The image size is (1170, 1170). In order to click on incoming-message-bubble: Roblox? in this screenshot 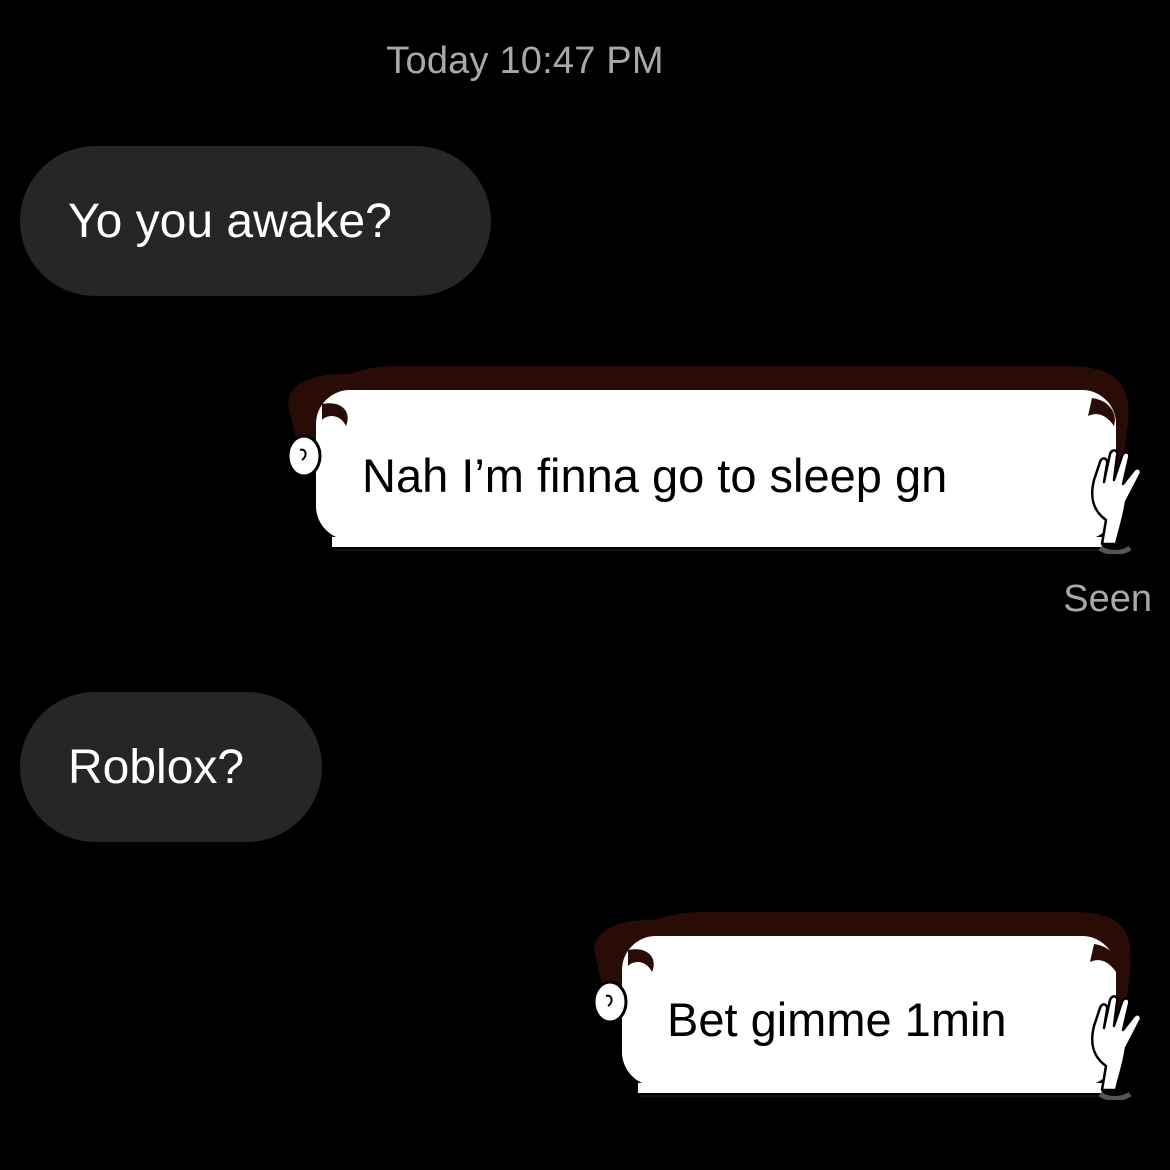, I will do `click(171, 767)`.